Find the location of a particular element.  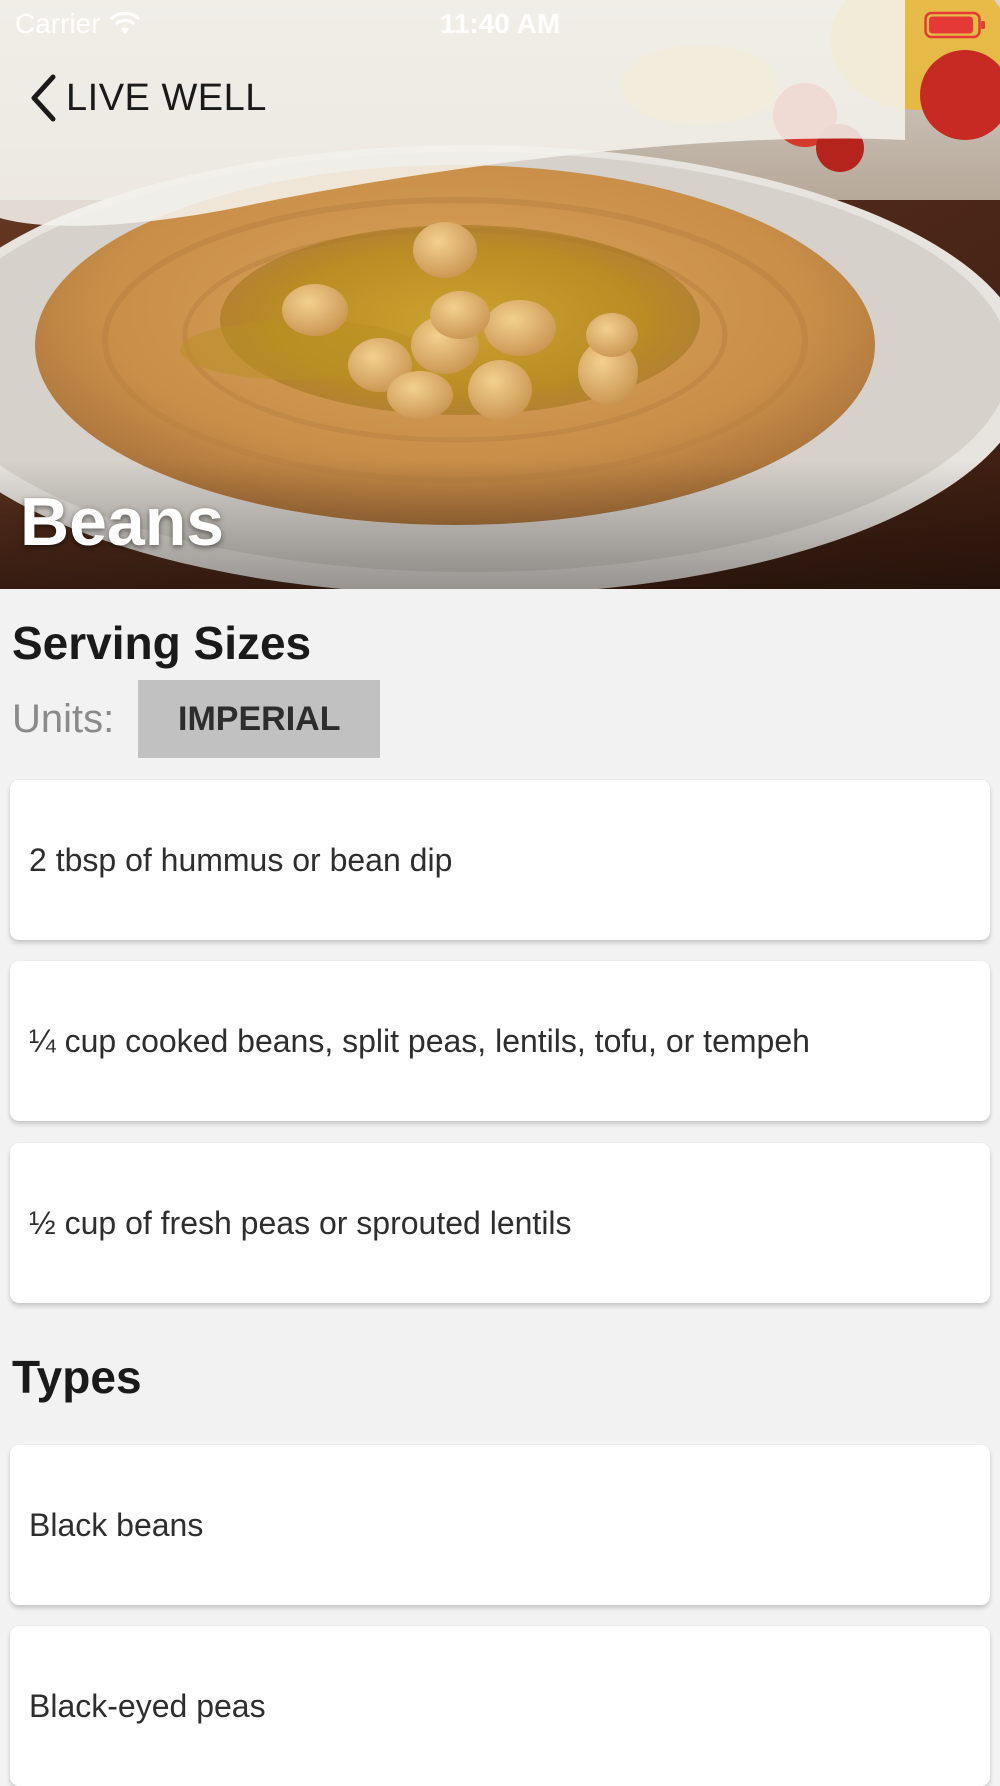

units-selector: Units: IMPERIAL is located at coordinates (196, 719).